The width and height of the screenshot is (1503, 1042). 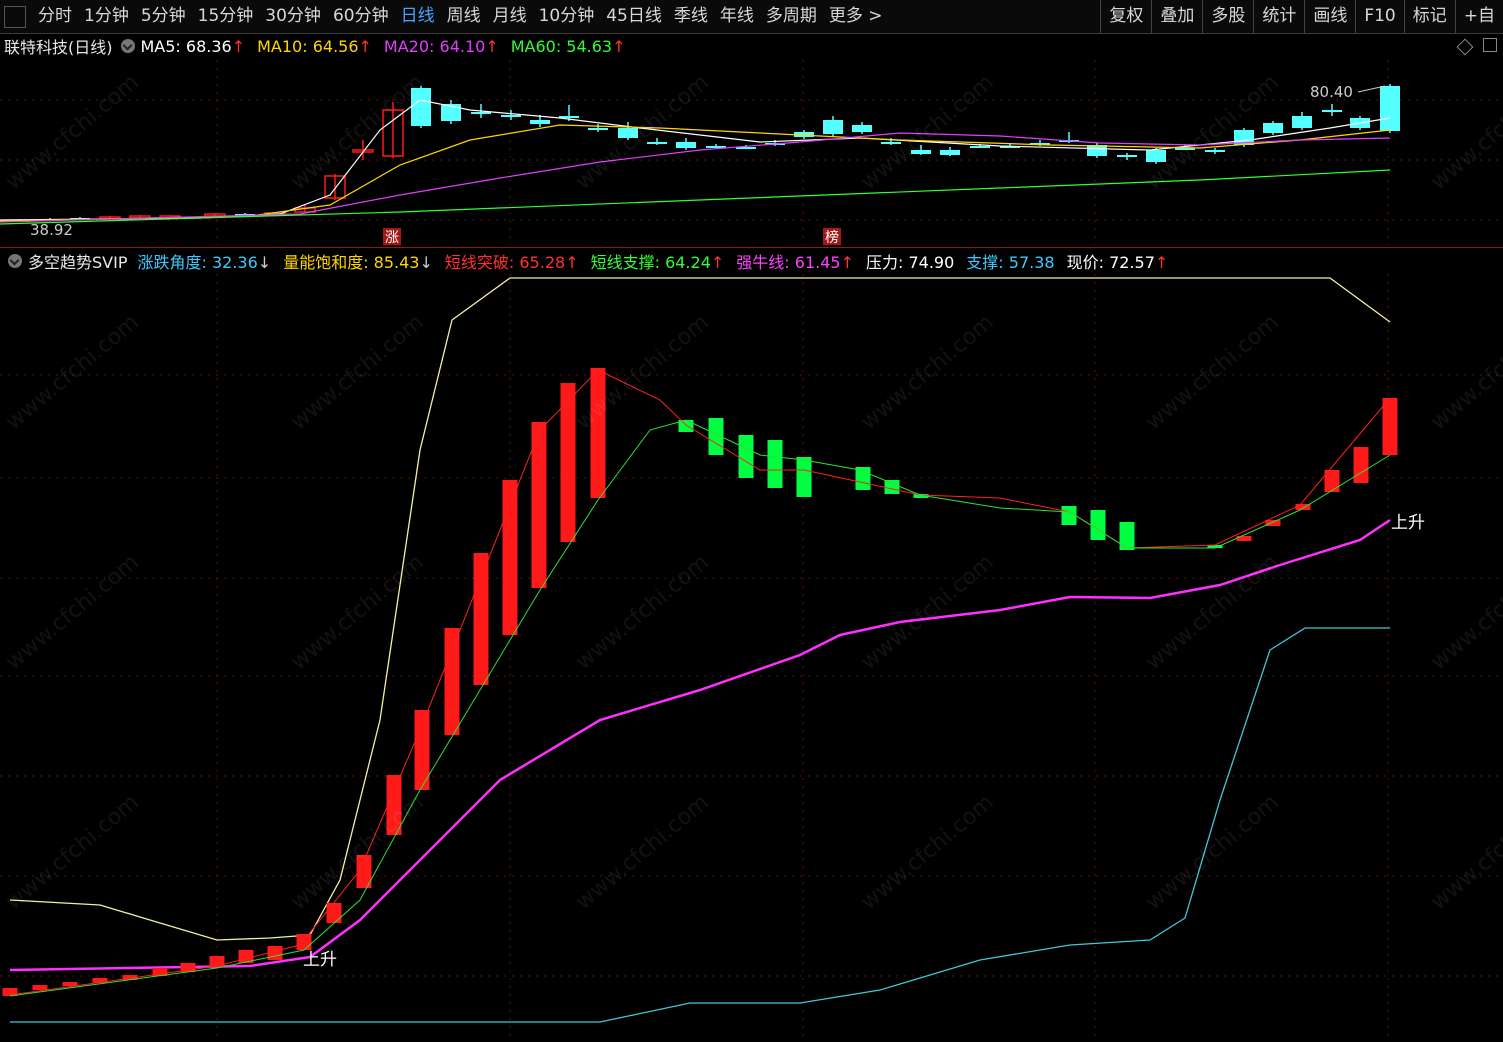 I want to click on low-price-label: 38.92, so click(x=51, y=230).